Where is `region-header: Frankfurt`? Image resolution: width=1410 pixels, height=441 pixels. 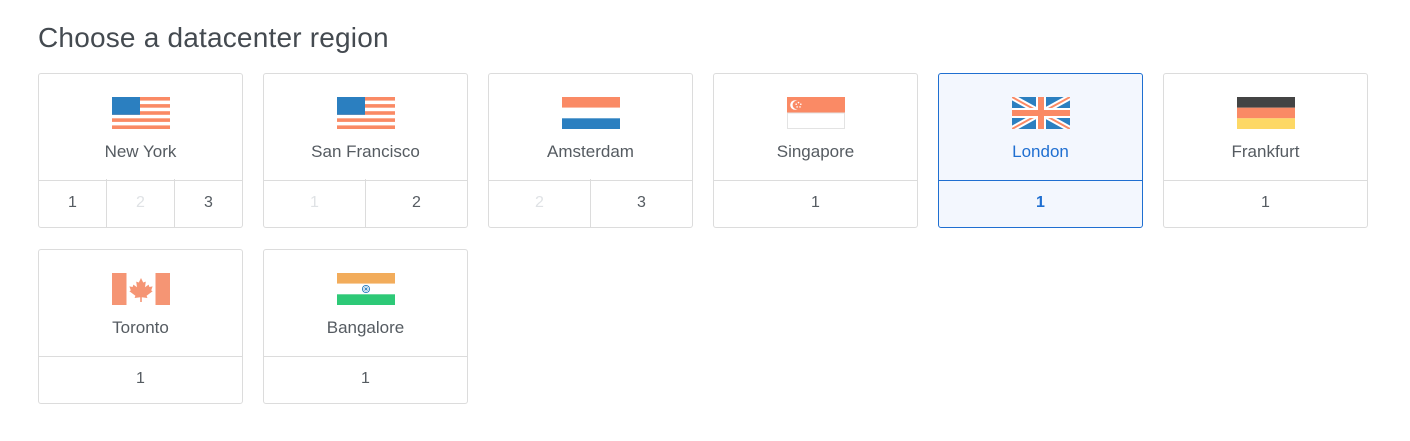 region-header: Frankfurt is located at coordinates (1265, 127).